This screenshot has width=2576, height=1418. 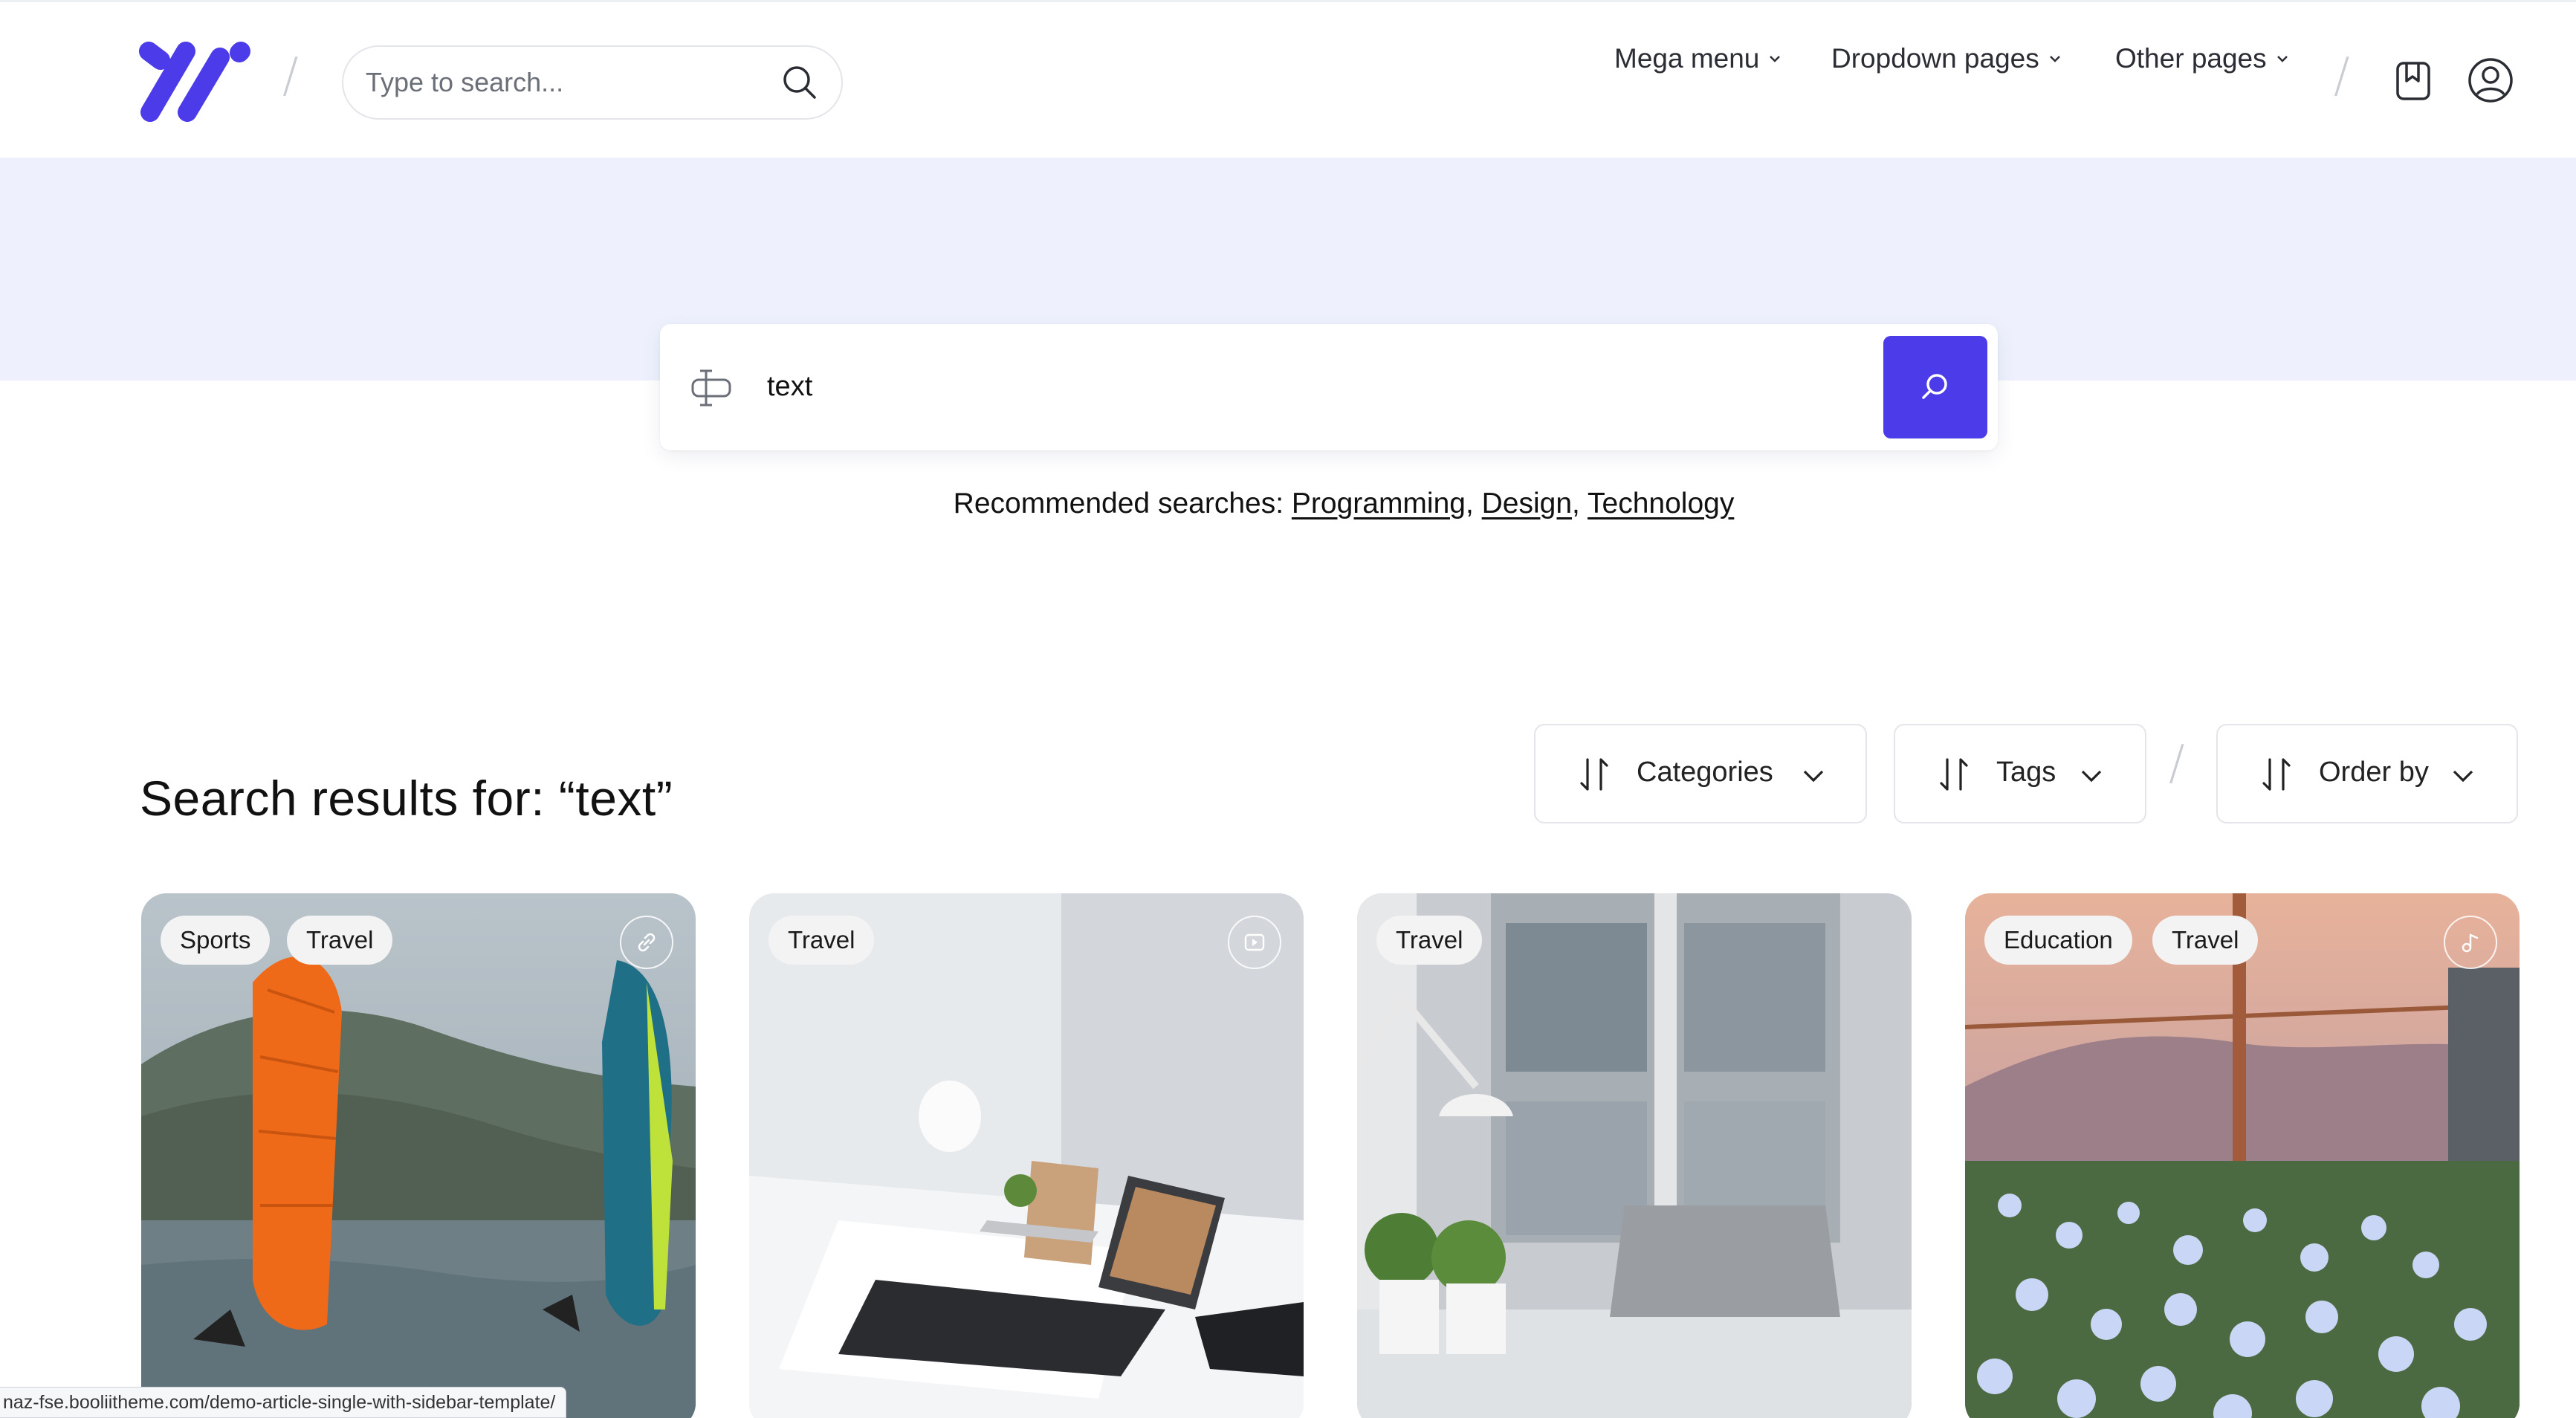 What do you see at coordinates (1379, 503) in the screenshot?
I see `recommended-link-programming: Programming` at bounding box center [1379, 503].